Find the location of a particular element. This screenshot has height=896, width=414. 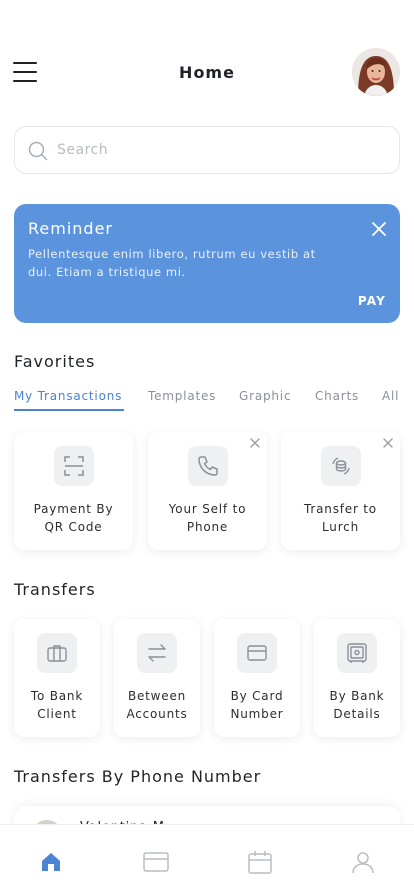

search-bar is located at coordinates (207, 150).